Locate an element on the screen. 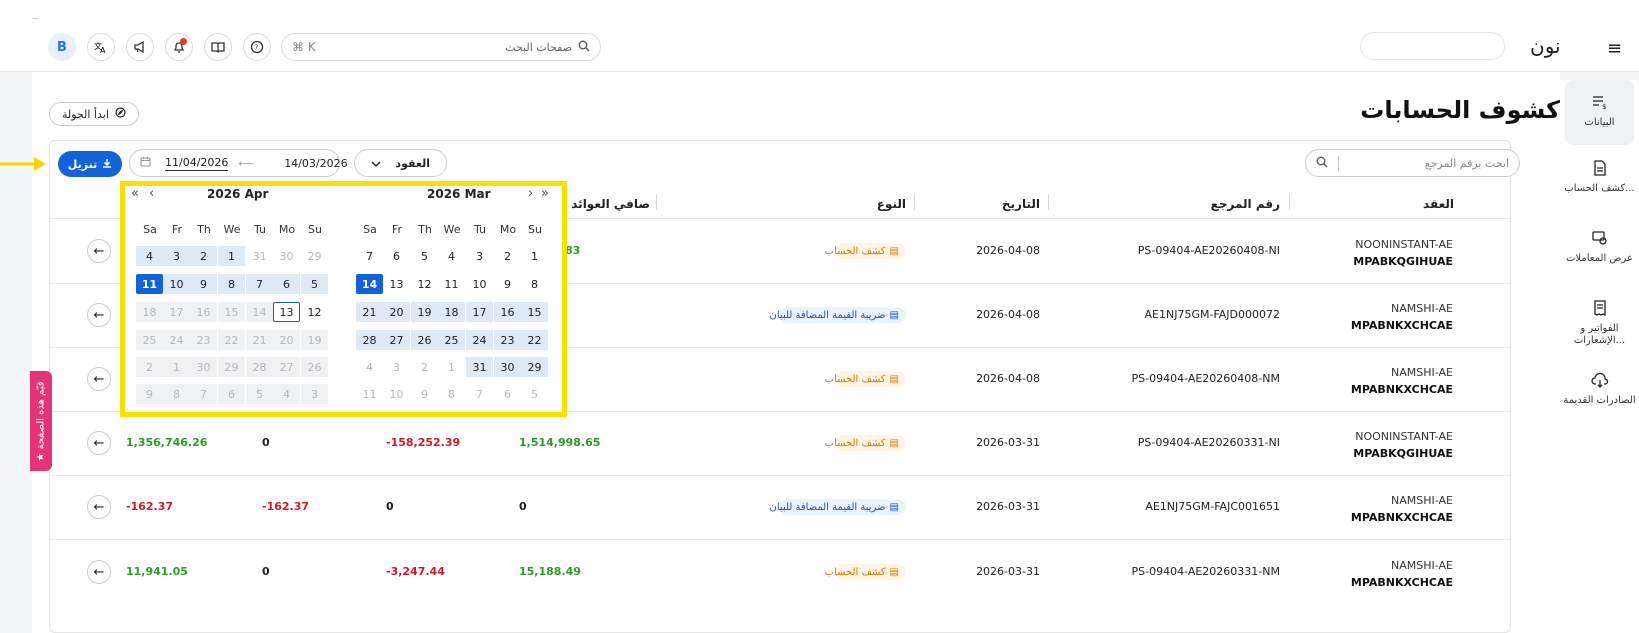  hamburger-menu-icon: ≡ is located at coordinates (1614, 48).